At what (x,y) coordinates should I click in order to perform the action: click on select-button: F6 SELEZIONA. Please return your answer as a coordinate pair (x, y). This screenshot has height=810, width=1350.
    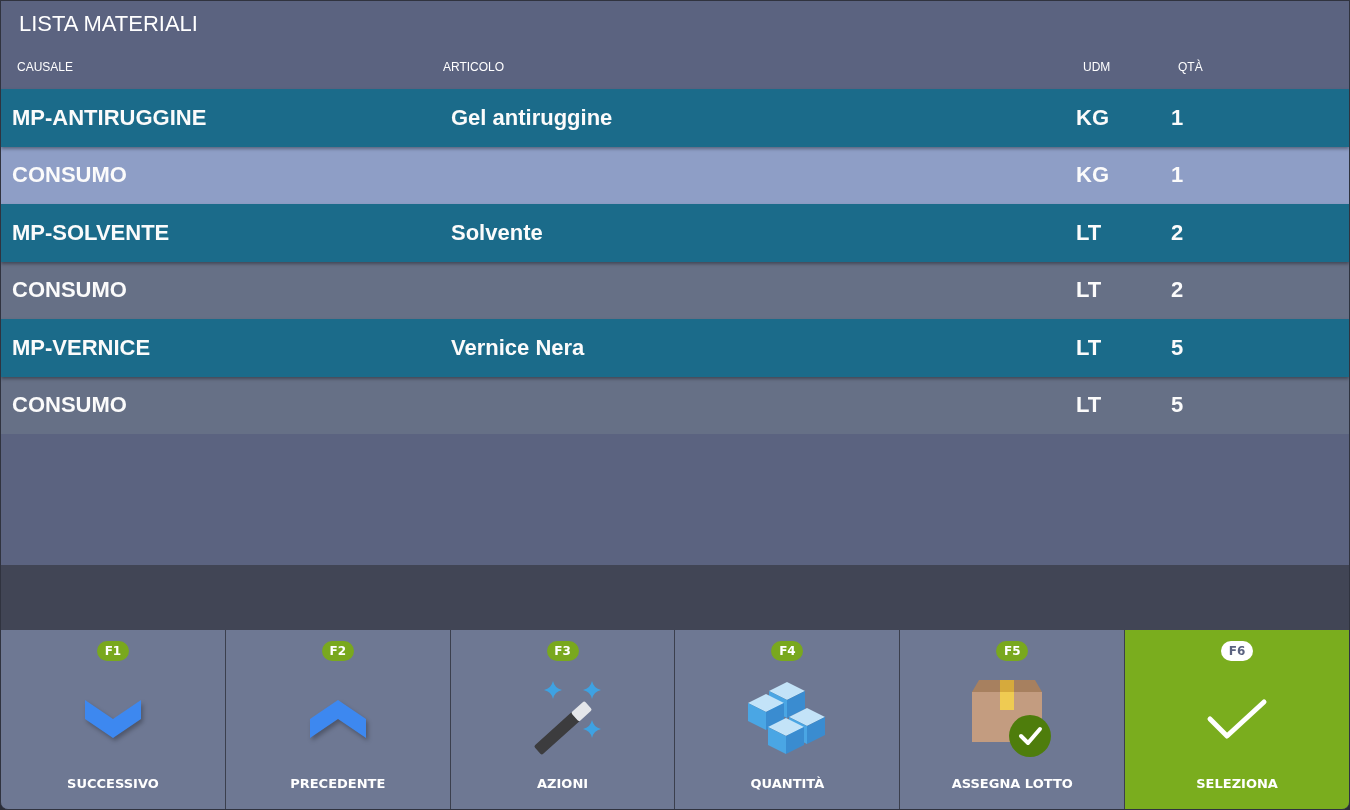
    Looking at the image, I should click on (1237, 719).